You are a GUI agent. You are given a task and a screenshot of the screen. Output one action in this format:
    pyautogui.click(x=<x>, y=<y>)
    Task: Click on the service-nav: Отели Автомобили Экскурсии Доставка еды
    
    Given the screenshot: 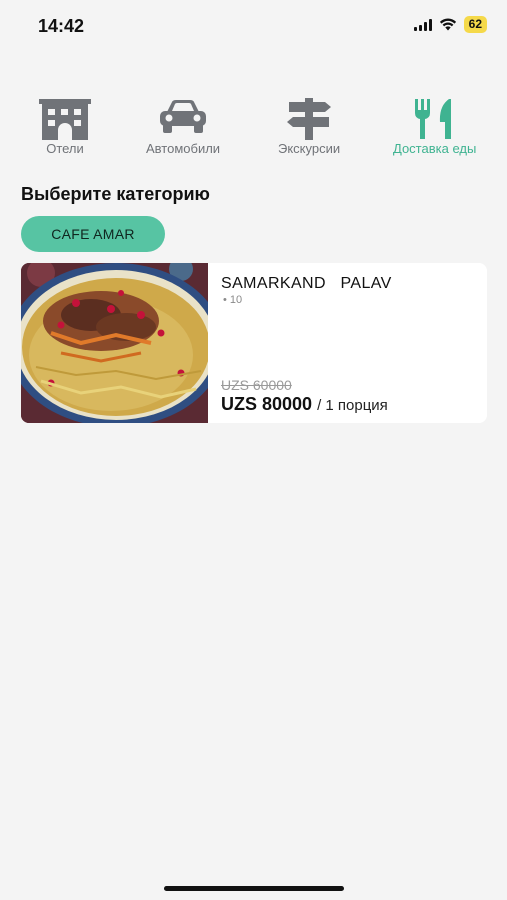 What is the action you would take?
    pyautogui.click(x=253, y=128)
    